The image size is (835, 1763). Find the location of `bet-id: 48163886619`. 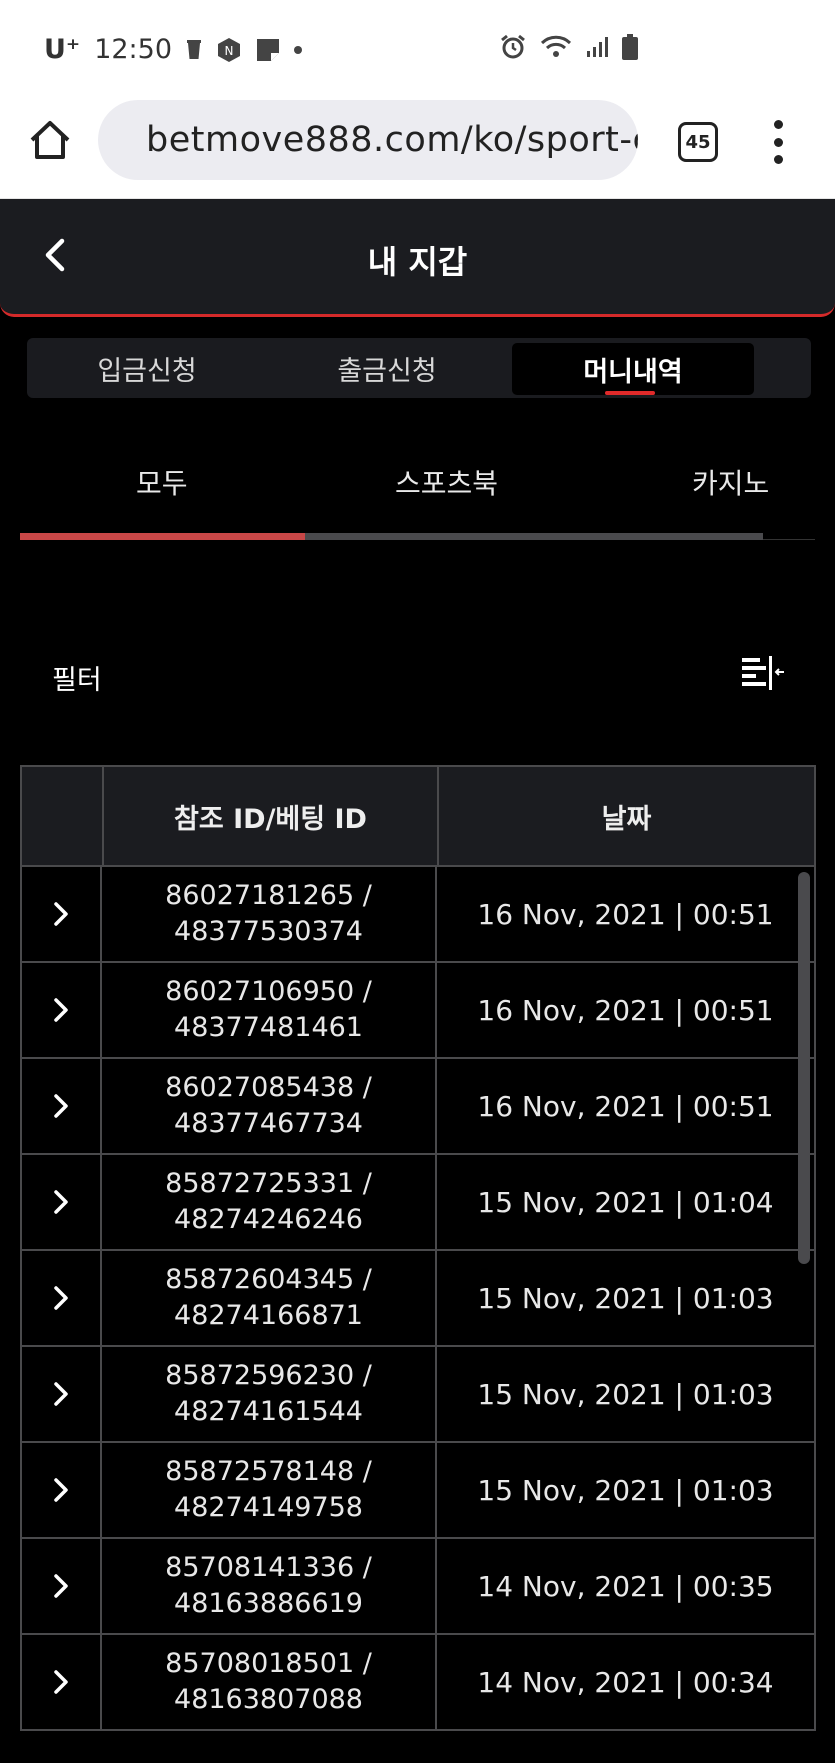

bet-id: 48163886619 is located at coordinates (268, 1603).